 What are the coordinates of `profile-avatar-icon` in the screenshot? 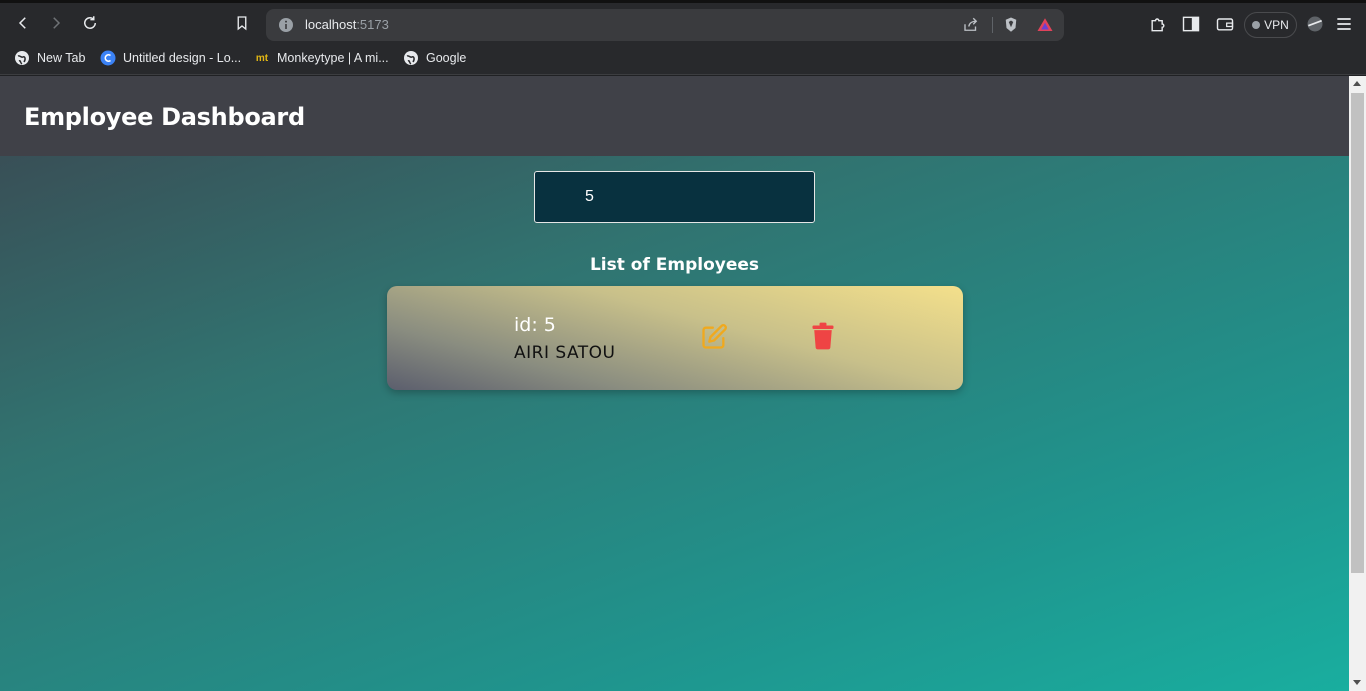 It's located at (1315, 24).